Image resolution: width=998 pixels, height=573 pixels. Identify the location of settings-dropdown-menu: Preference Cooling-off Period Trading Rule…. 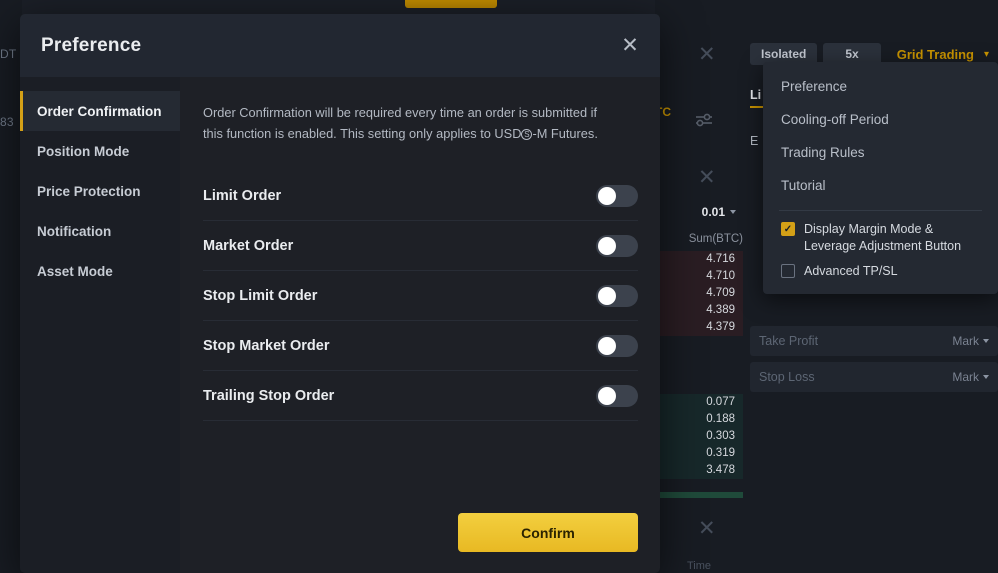
(880, 178).